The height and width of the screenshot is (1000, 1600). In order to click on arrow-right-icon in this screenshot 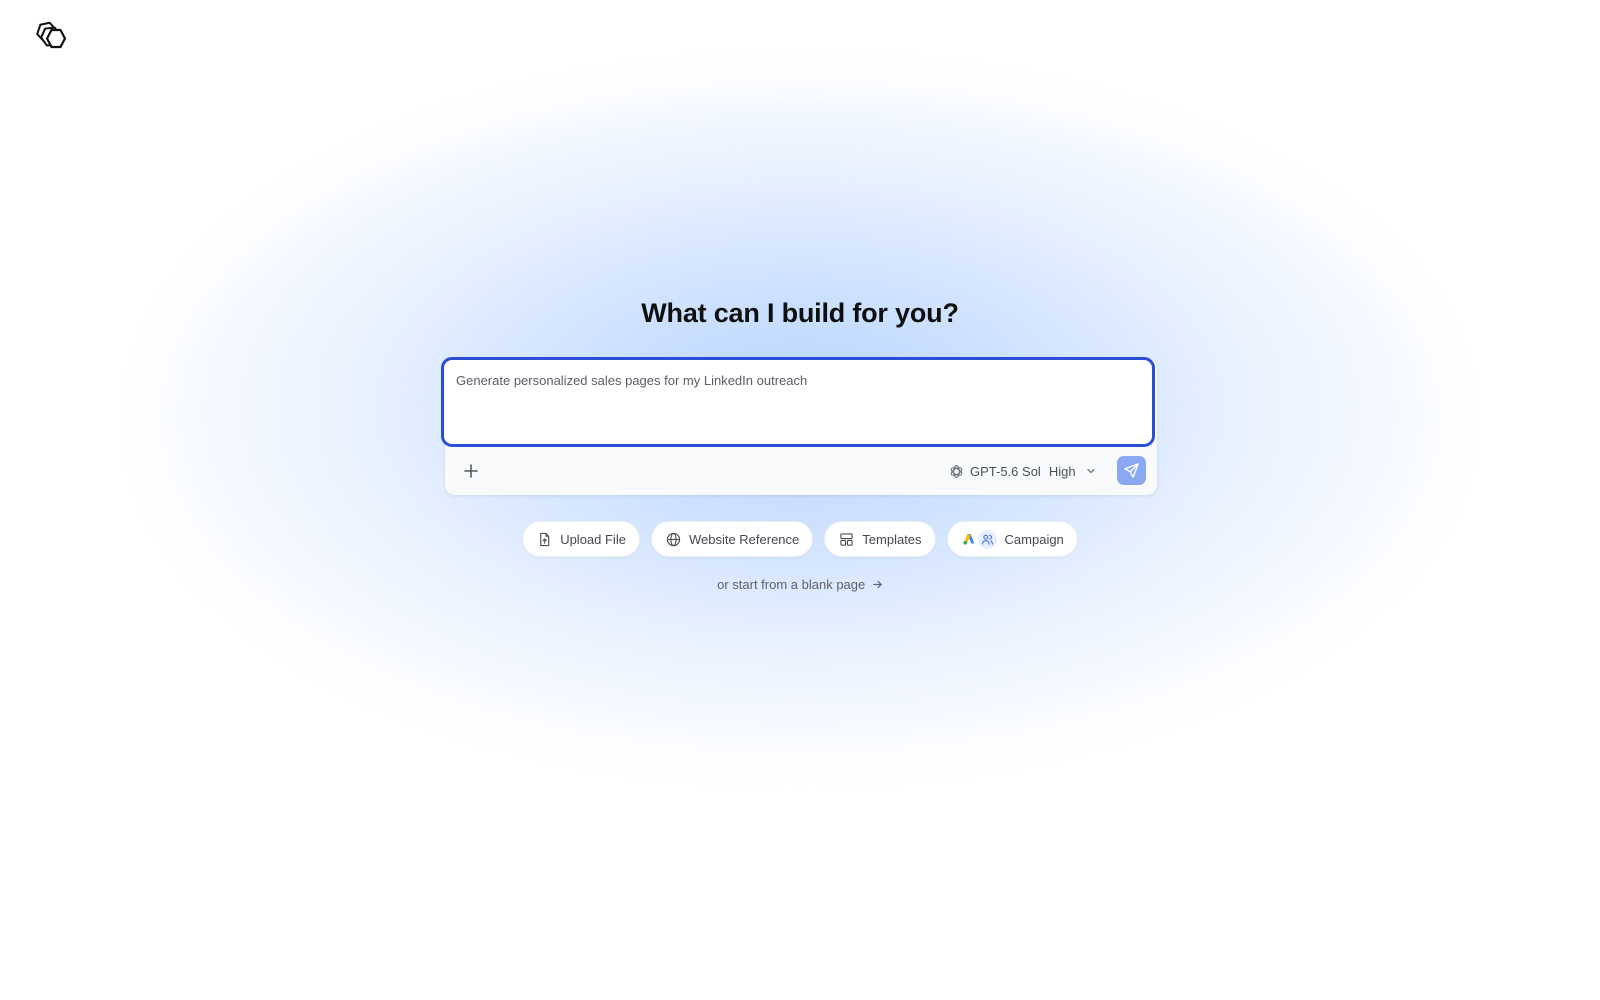, I will do `click(877, 585)`.